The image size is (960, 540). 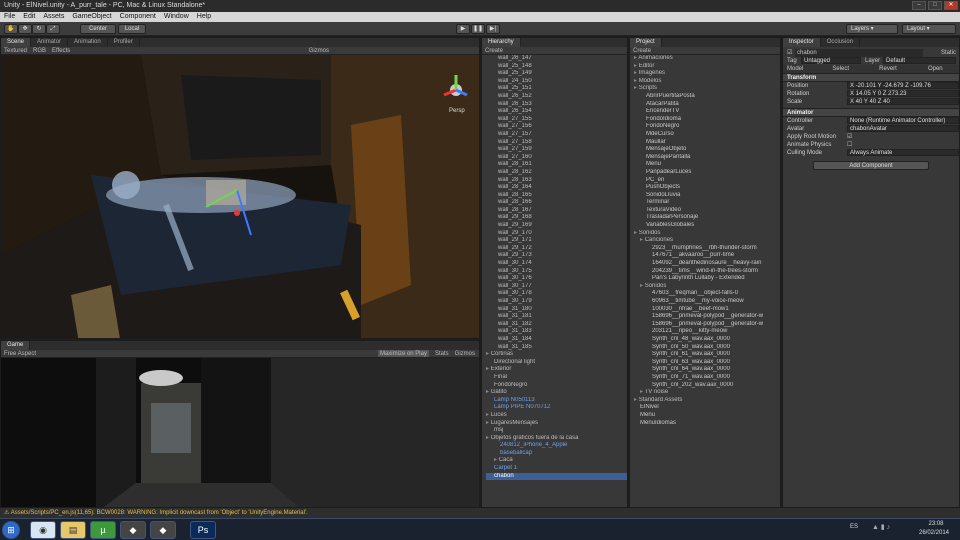 I want to click on list-item: Objetos graficos fuera de la casa, so click(x=556, y=439).